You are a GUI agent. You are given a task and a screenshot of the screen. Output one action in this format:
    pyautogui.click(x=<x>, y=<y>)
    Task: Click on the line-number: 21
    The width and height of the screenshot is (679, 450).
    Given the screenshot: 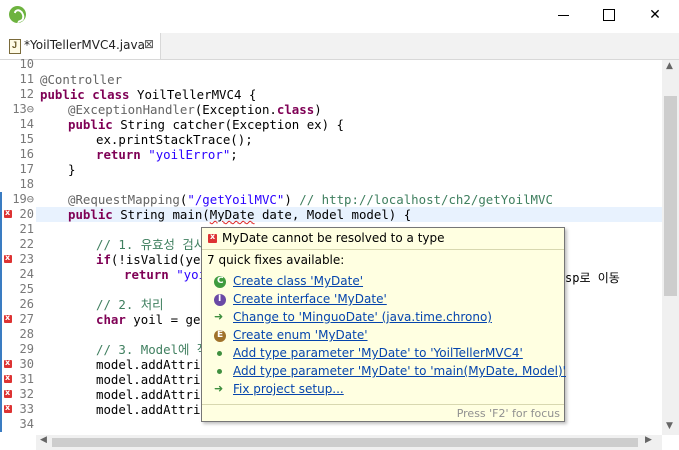 What is the action you would take?
    pyautogui.click(x=26, y=229)
    